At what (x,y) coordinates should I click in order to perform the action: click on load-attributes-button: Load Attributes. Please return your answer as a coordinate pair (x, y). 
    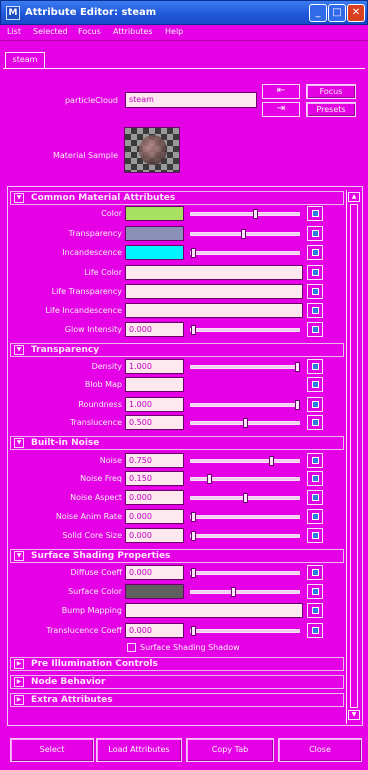
    Looking at the image, I should click on (139, 750).